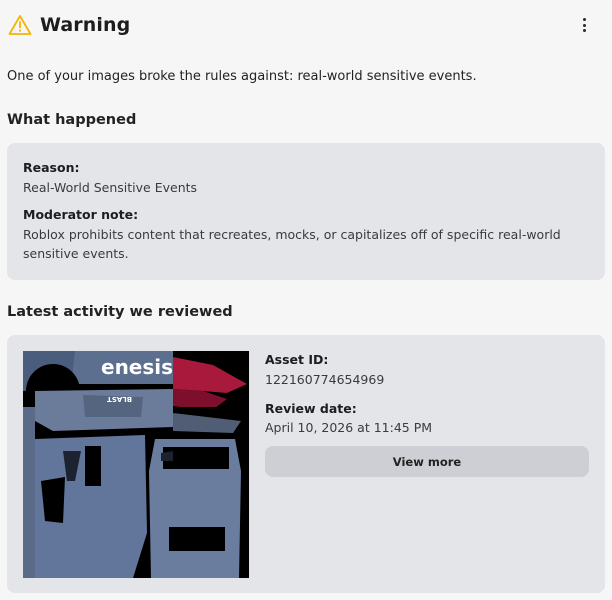 The height and width of the screenshot is (600, 612). I want to click on asset-id-value: 122160774654969, so click(325, 379).